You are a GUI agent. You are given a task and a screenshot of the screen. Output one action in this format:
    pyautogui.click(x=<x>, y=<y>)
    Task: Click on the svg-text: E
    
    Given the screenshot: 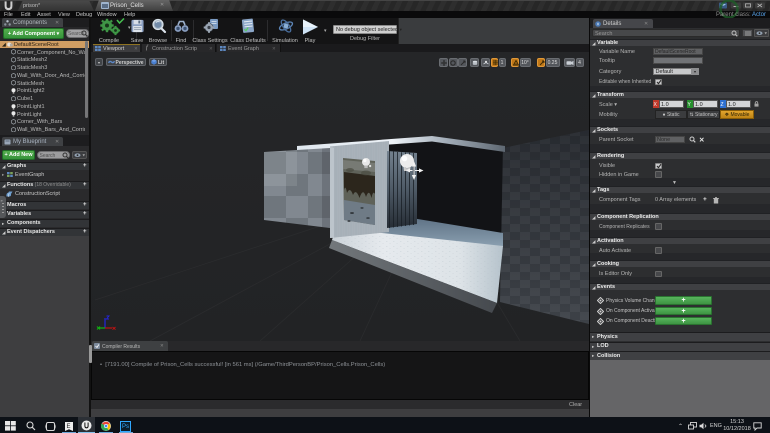 What is the action you would take?
    pyautogui.click(x=69, y=427)
    